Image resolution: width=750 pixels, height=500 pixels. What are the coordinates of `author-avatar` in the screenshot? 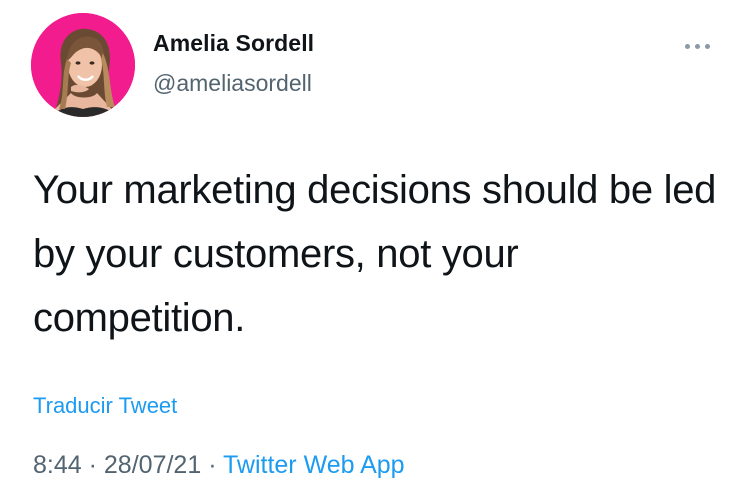 It's located at (83, 65).